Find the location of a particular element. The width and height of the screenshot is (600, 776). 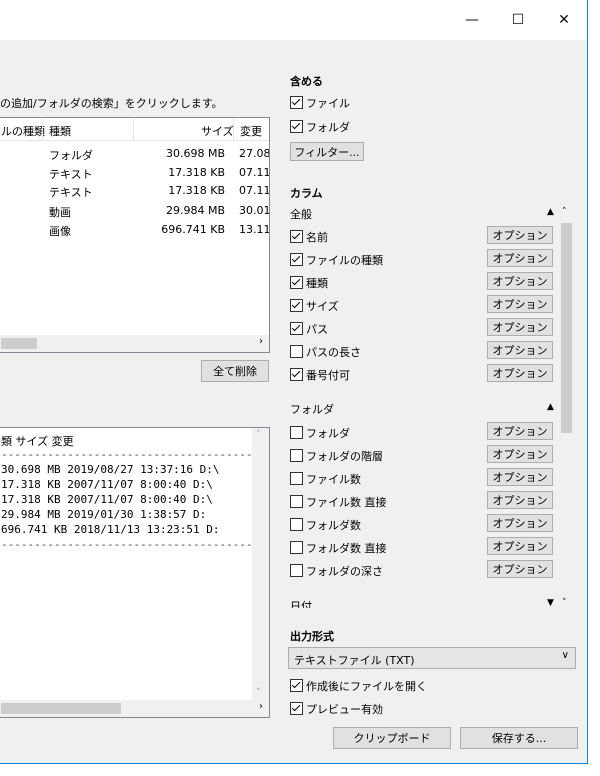

output-heading: 出力形式 is located at coordinates (312, 636).